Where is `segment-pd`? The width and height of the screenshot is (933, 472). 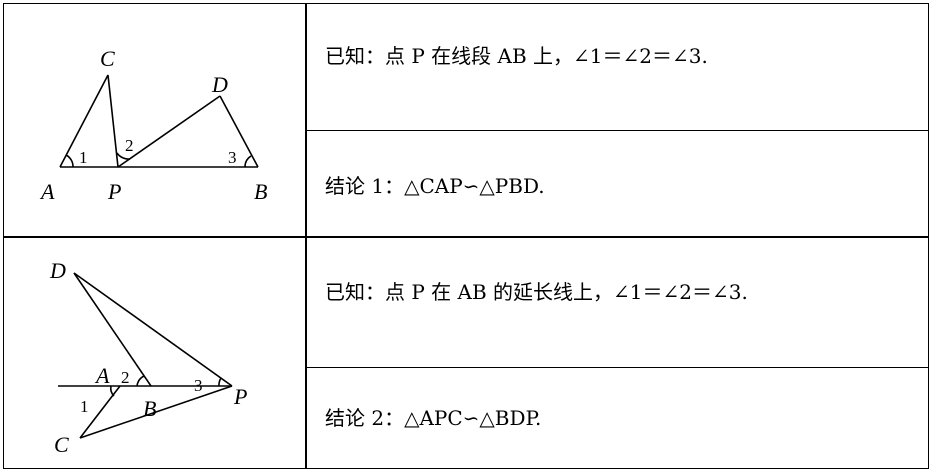
segment-pd is located at coordinates (169, 131).